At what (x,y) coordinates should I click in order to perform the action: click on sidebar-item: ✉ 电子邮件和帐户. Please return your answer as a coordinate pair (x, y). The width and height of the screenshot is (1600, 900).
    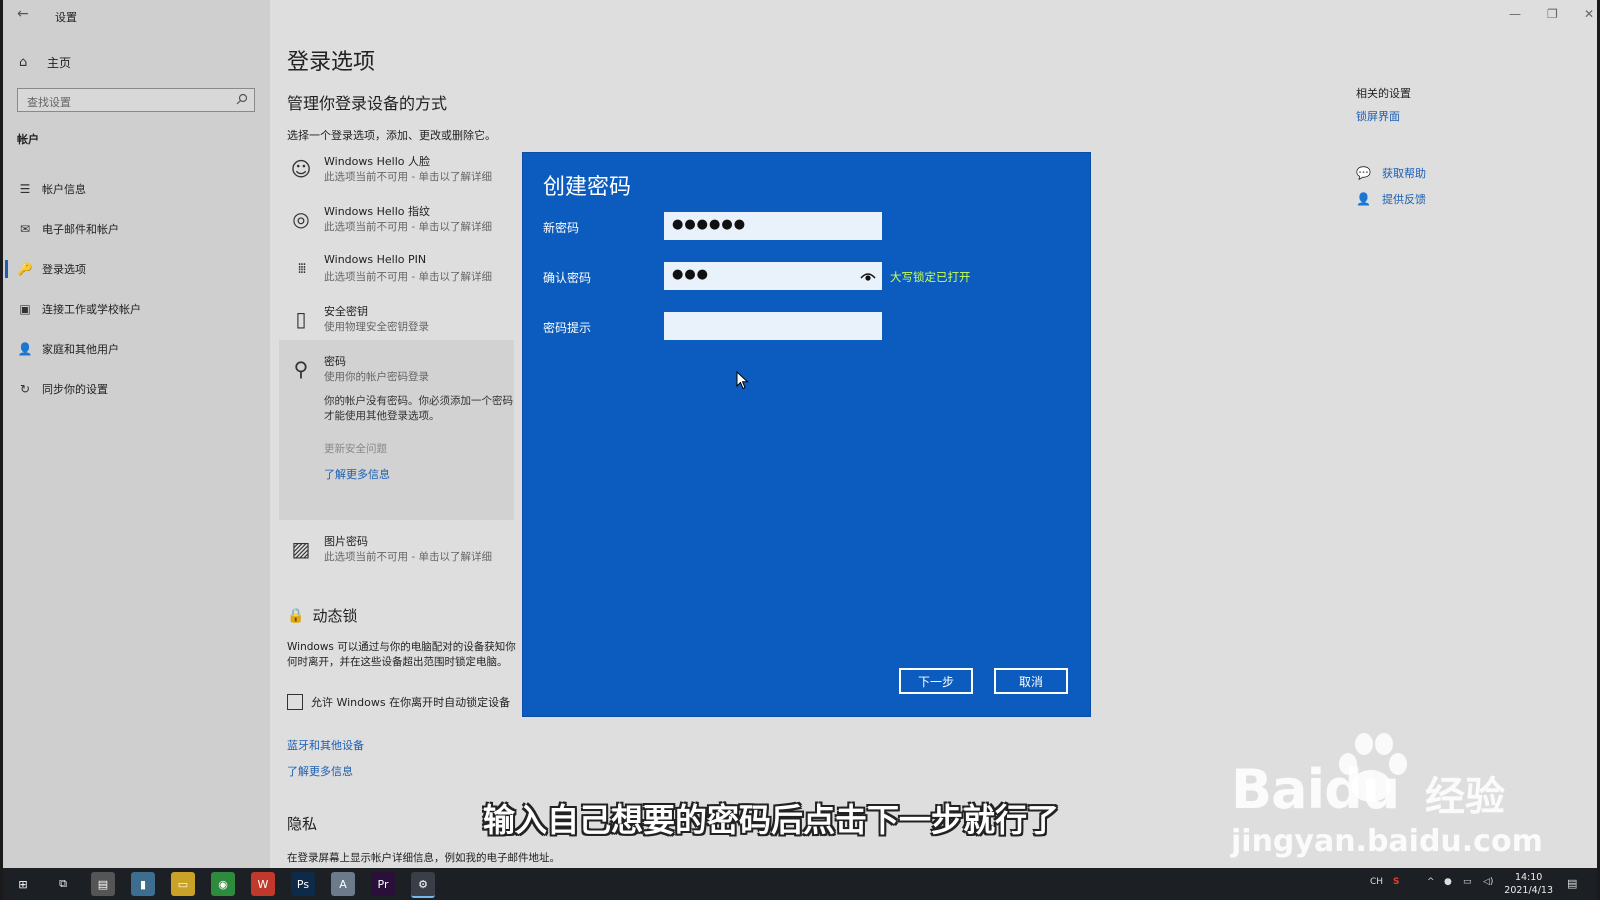
    Looking at the image, I should click on (136, 229).